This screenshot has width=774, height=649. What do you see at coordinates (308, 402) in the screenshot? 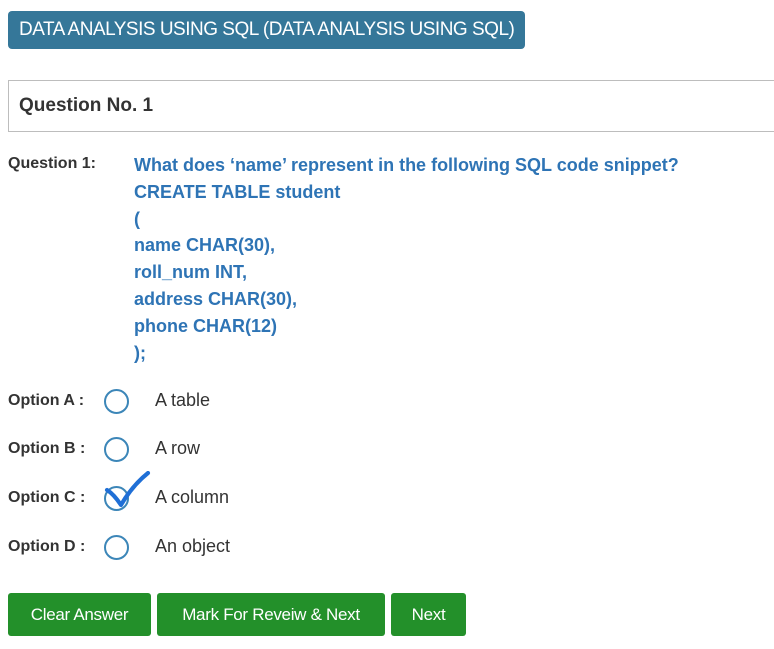
I see `option-a-row: Option A : A table` at bounding box center [308, 402].